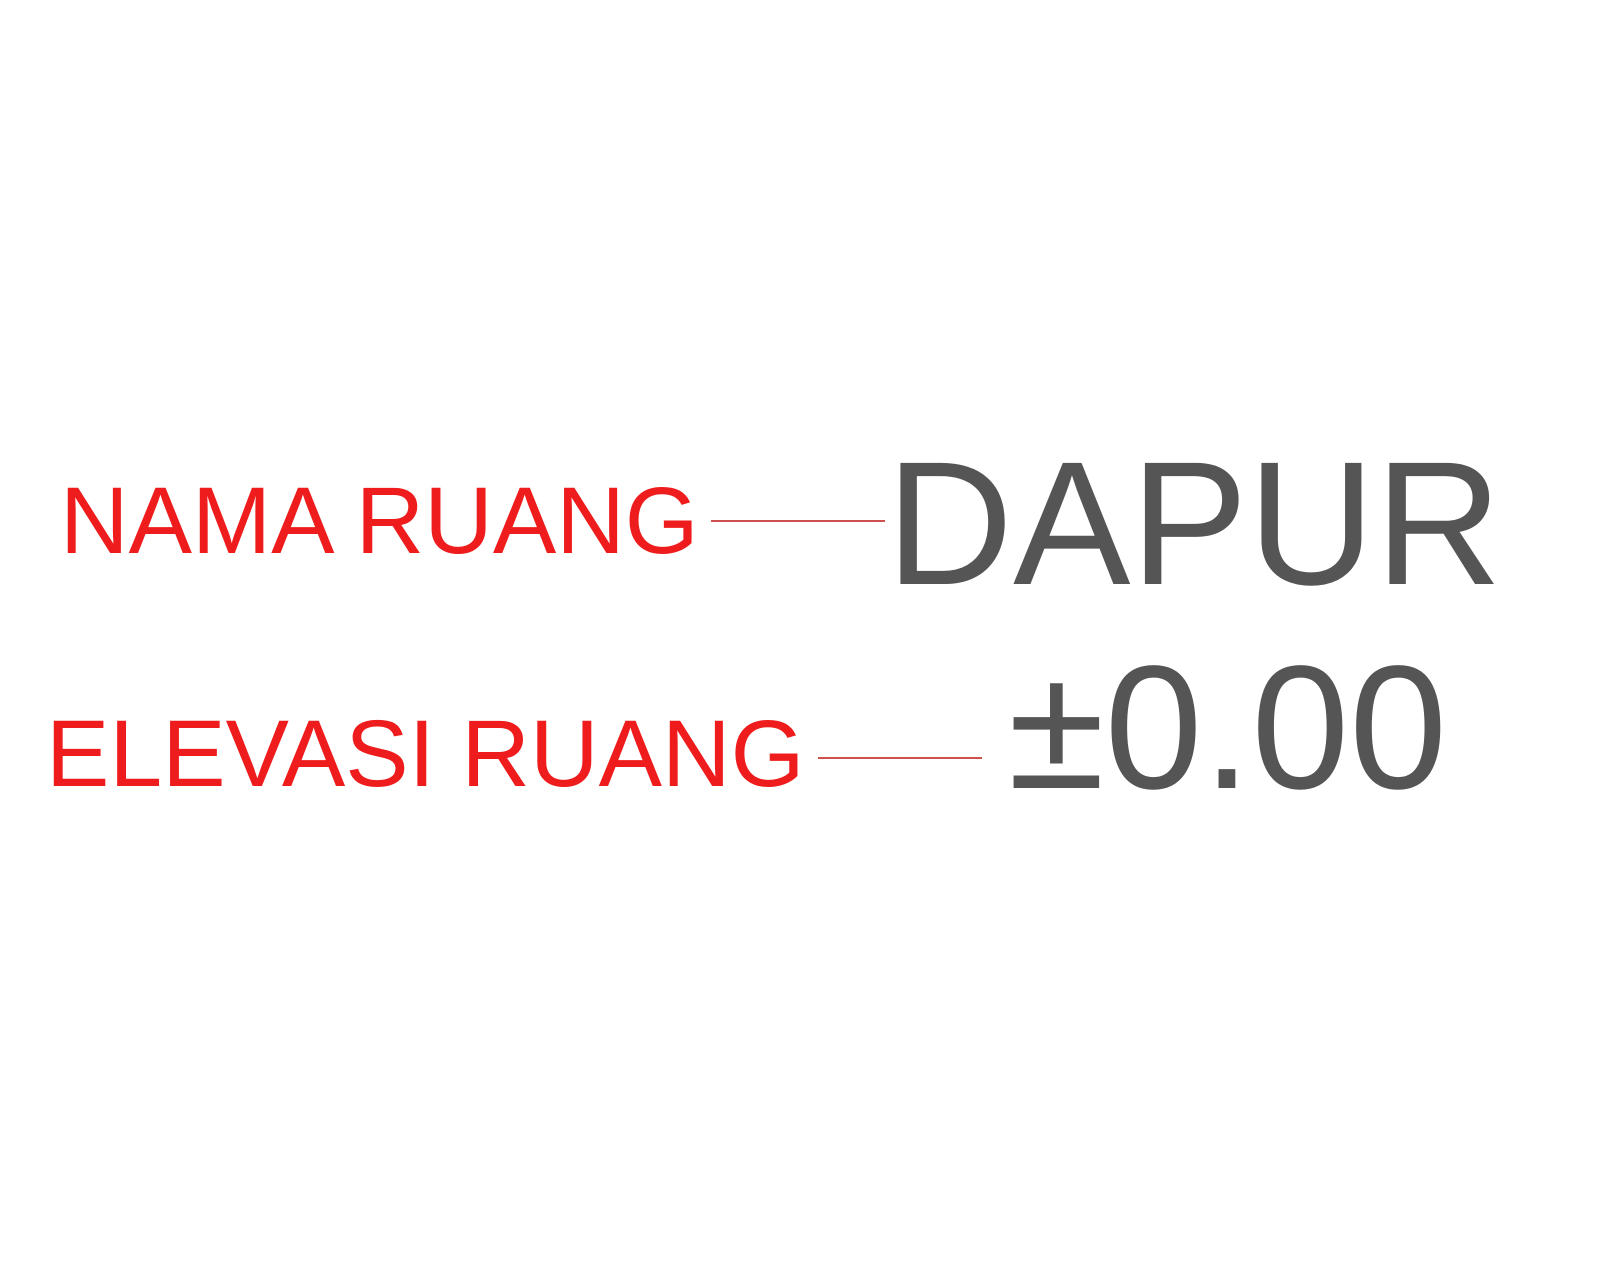 The image size is (1600, 1280). Describe the element at coordinates (1228, 728) in the screenshot. I see `room-elevation-value: ±0.00` at that location.